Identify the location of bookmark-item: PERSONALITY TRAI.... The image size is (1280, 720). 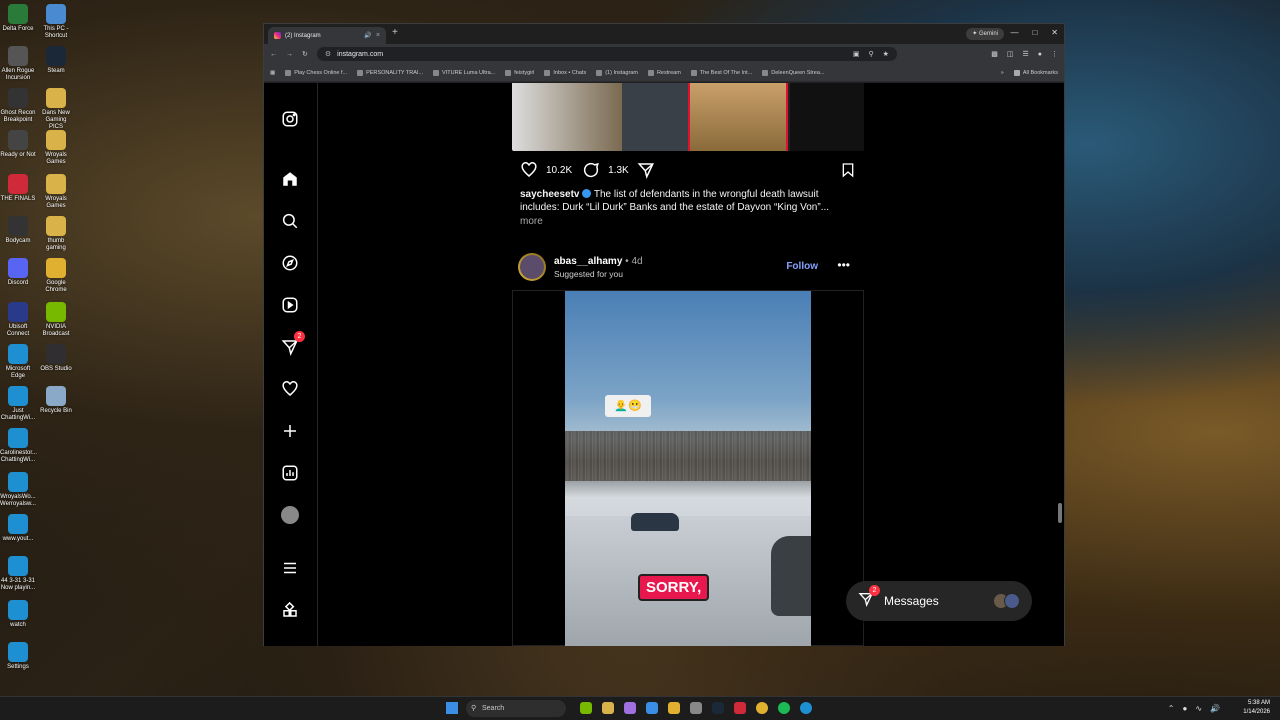
(390, 72).